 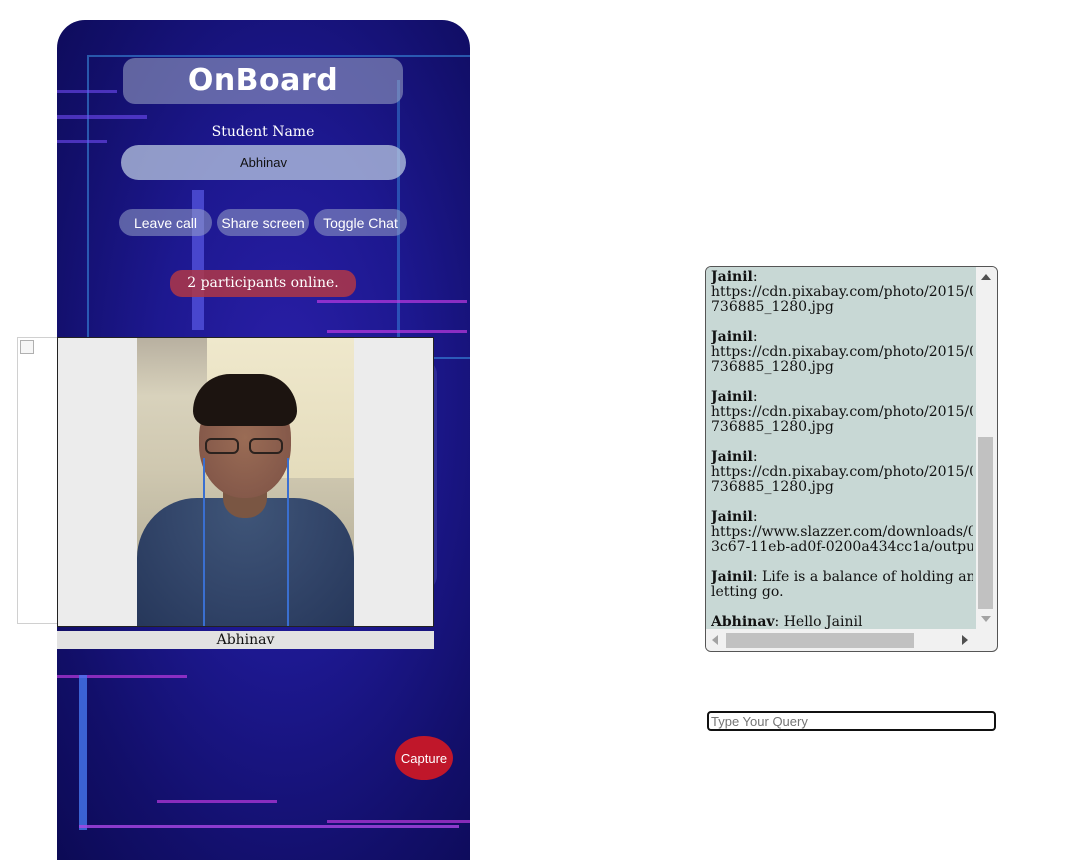 What do you see at coordinates (263, 222) in the screenshot?
I see `share-screen-button: Share screen` at bounding box center [263, 222].